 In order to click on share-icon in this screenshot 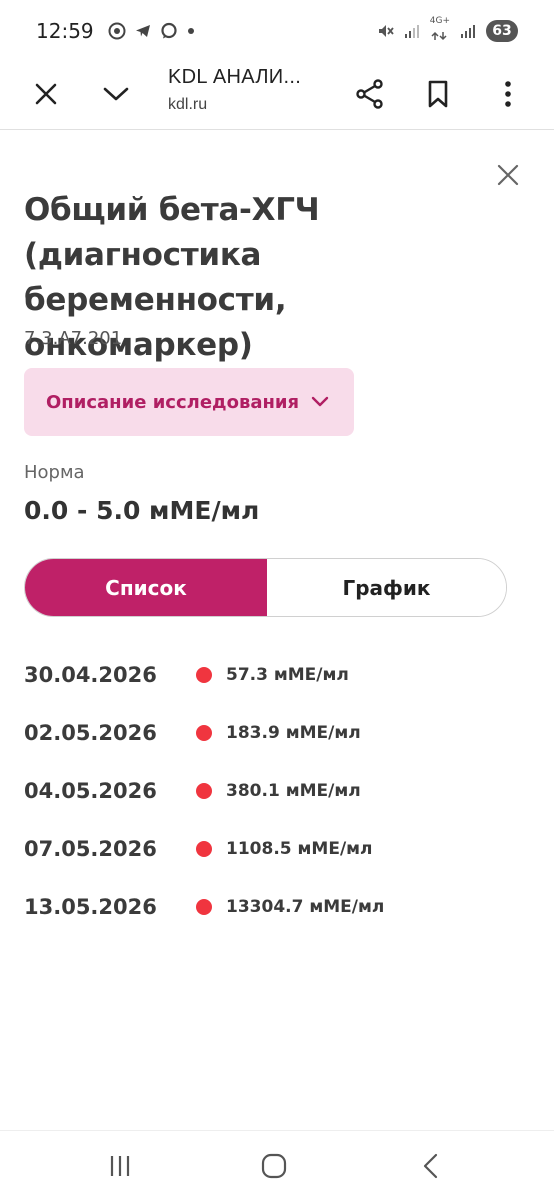, I will do `click(369, 94)`.